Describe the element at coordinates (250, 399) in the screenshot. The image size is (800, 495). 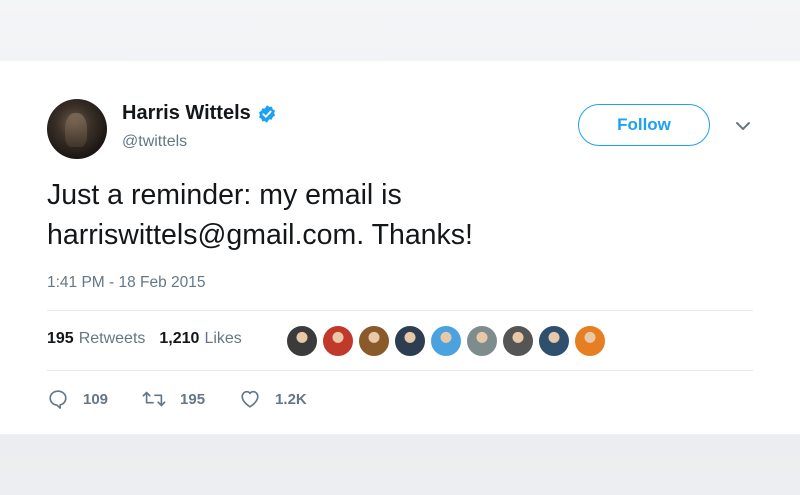
I see `heart-icon` at that location.